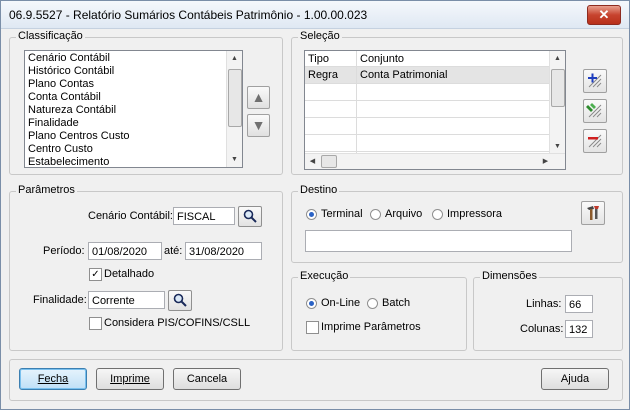  Describe the element at coordinates (133, 149) in the screenshot. I see `list-item: Centro Custo` at that location.